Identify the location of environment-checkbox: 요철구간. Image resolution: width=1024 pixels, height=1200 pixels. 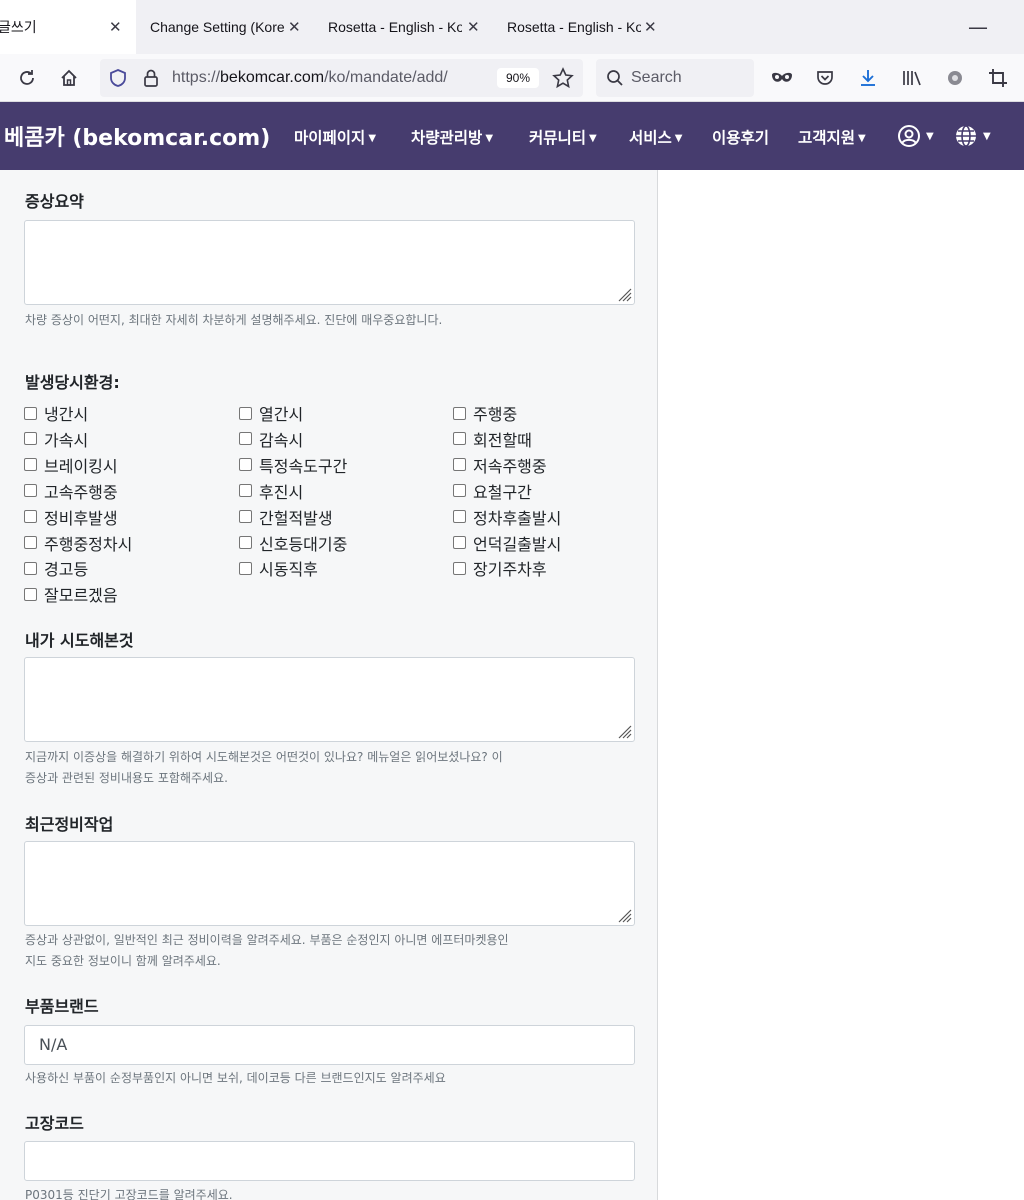
(492, 491).